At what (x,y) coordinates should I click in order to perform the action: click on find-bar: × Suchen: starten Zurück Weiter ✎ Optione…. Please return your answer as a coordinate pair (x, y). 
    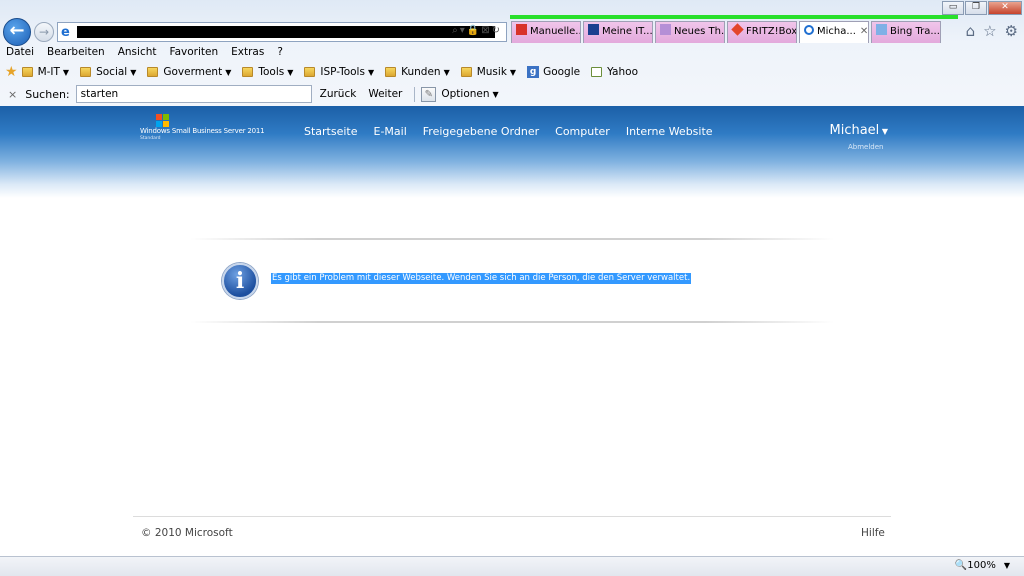
    Looking at the image, I should click on (249, 94).